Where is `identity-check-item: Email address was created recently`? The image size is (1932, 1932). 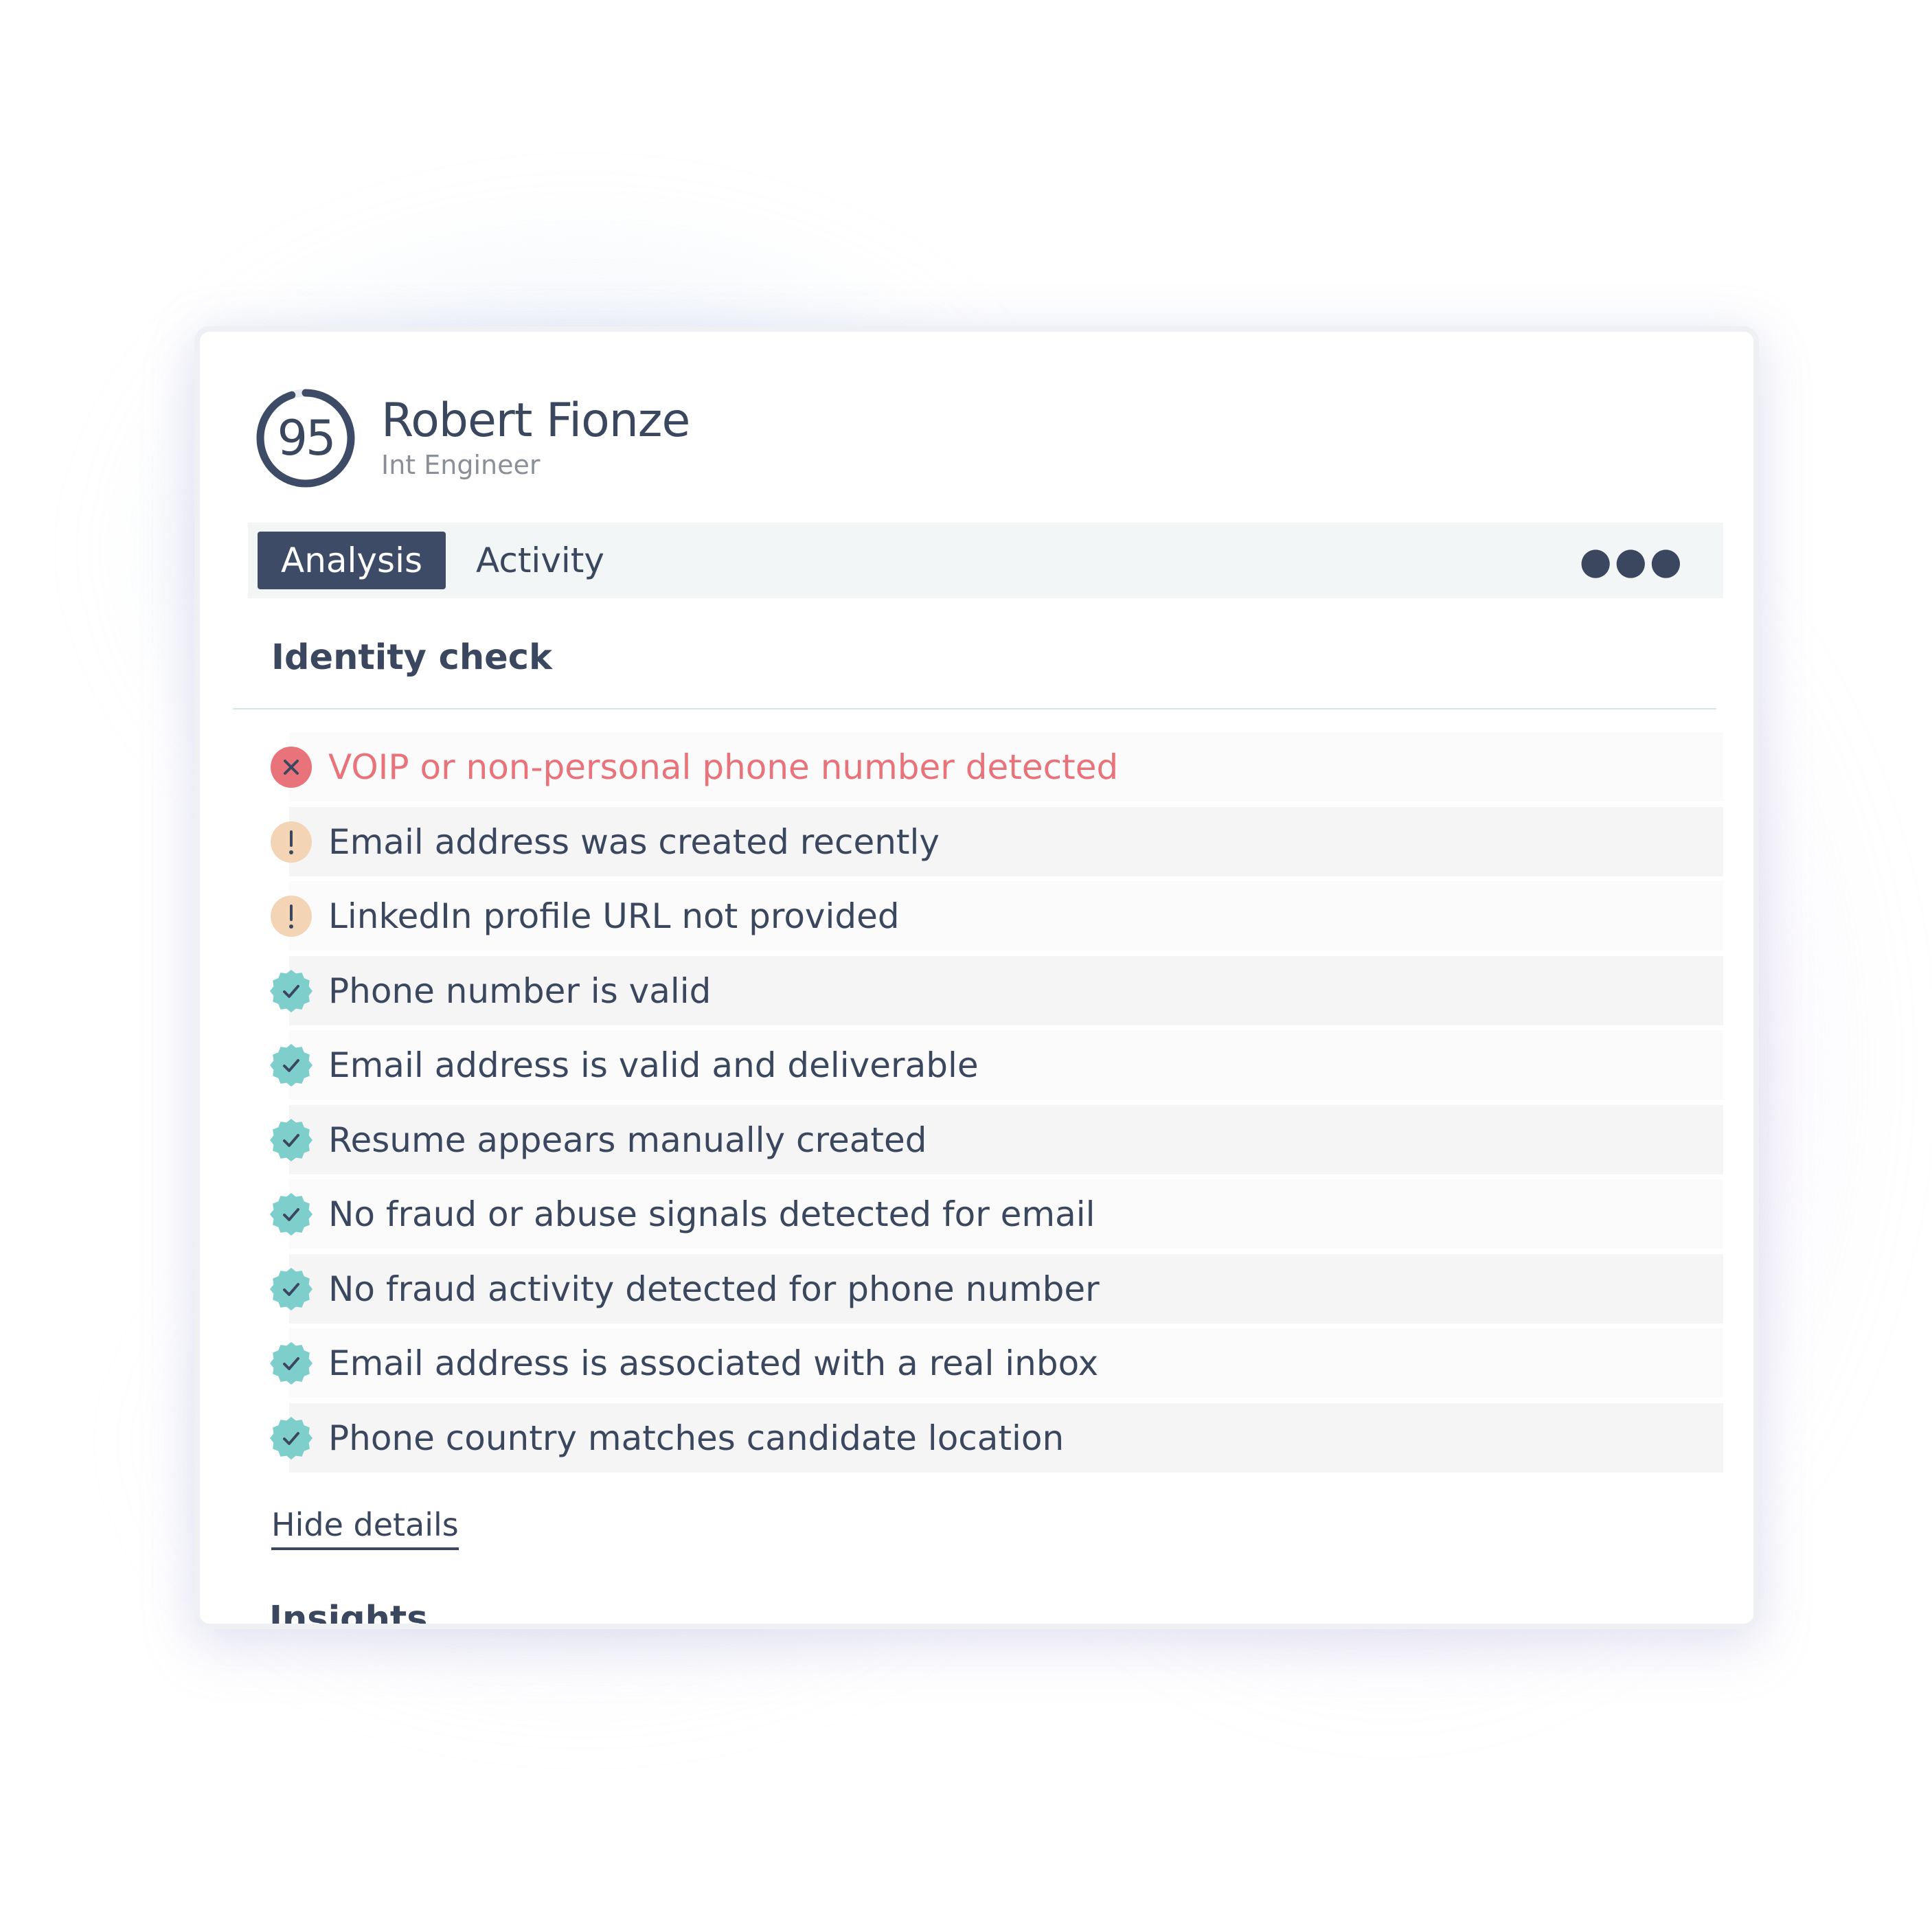
identity-check-item: Email address was created recently is located at coordinates (976, 842).